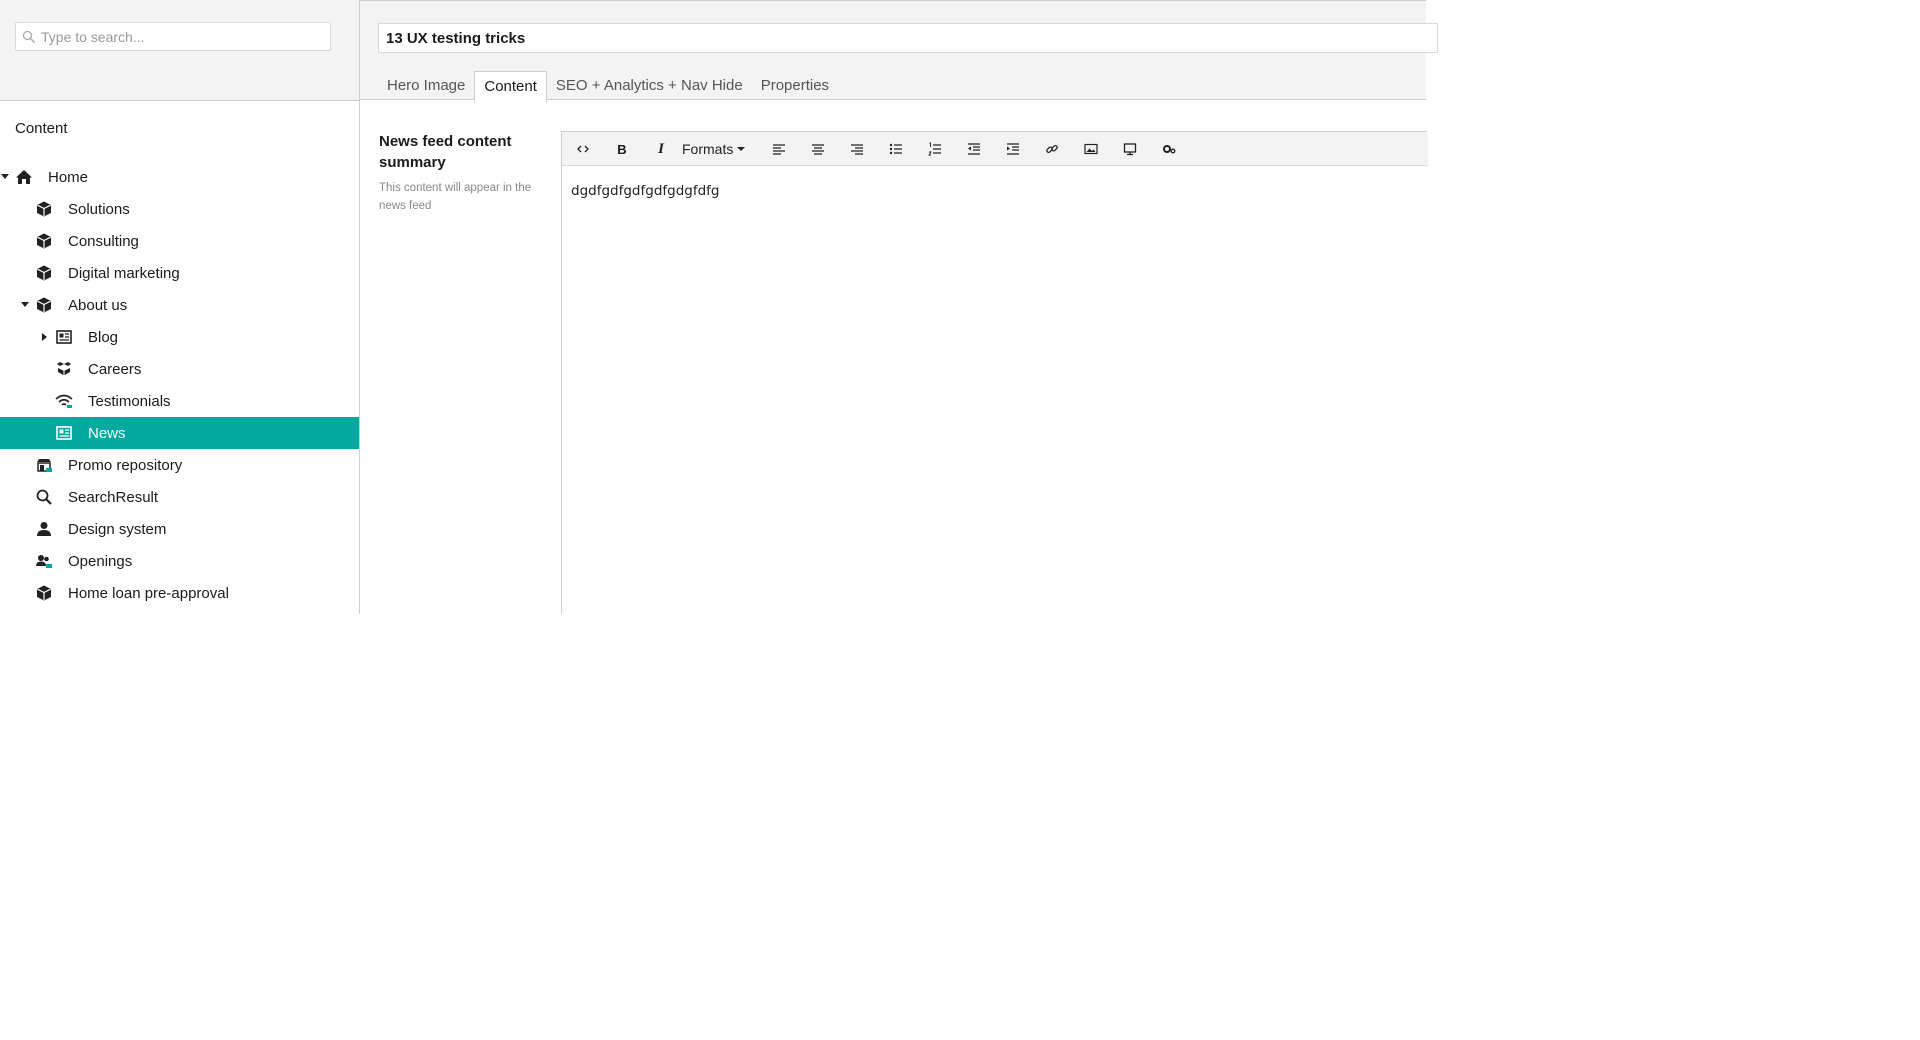 This screenshot has width=1920, height=1040. I want to click on macro-button, so click(1169, 149).